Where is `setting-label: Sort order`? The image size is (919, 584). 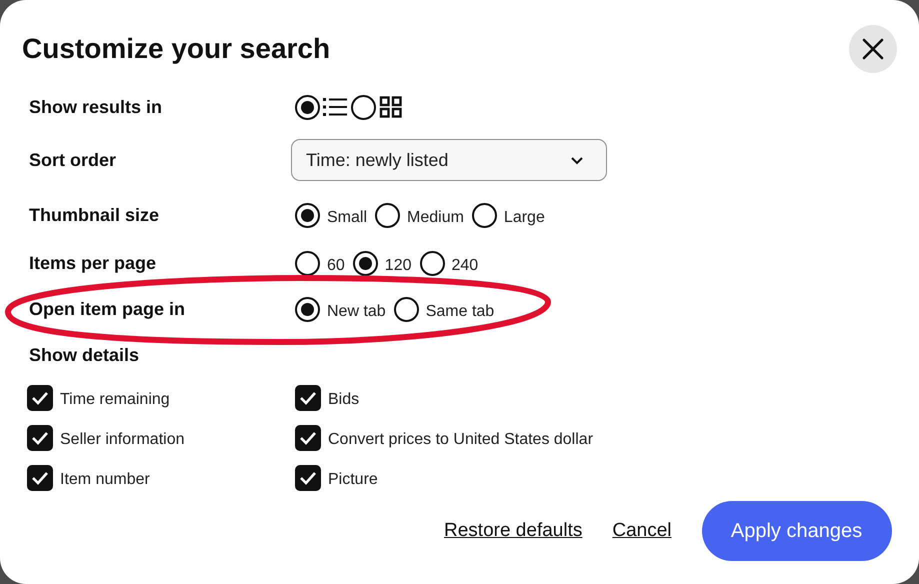
setting-label: Sort order is located at coordinates (73, 160).